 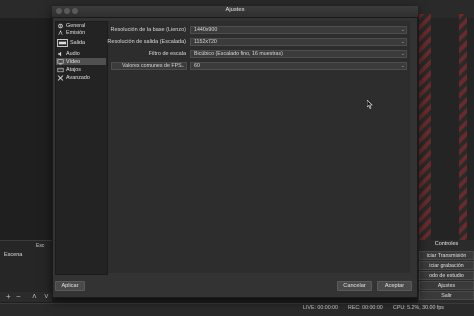 I want to click on sidebar-item-label: General, so click(x=76, y=25).